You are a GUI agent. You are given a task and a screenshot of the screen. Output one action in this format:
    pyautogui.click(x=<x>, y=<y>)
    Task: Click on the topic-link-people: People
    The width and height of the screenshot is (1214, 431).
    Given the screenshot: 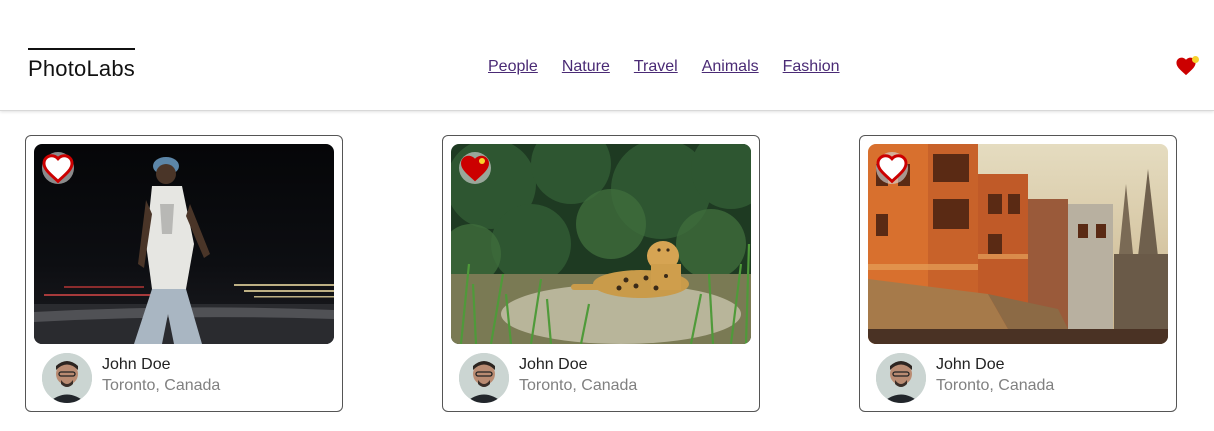 What is the action you would take?
    pyautogui.click(x=513, y=67)
    